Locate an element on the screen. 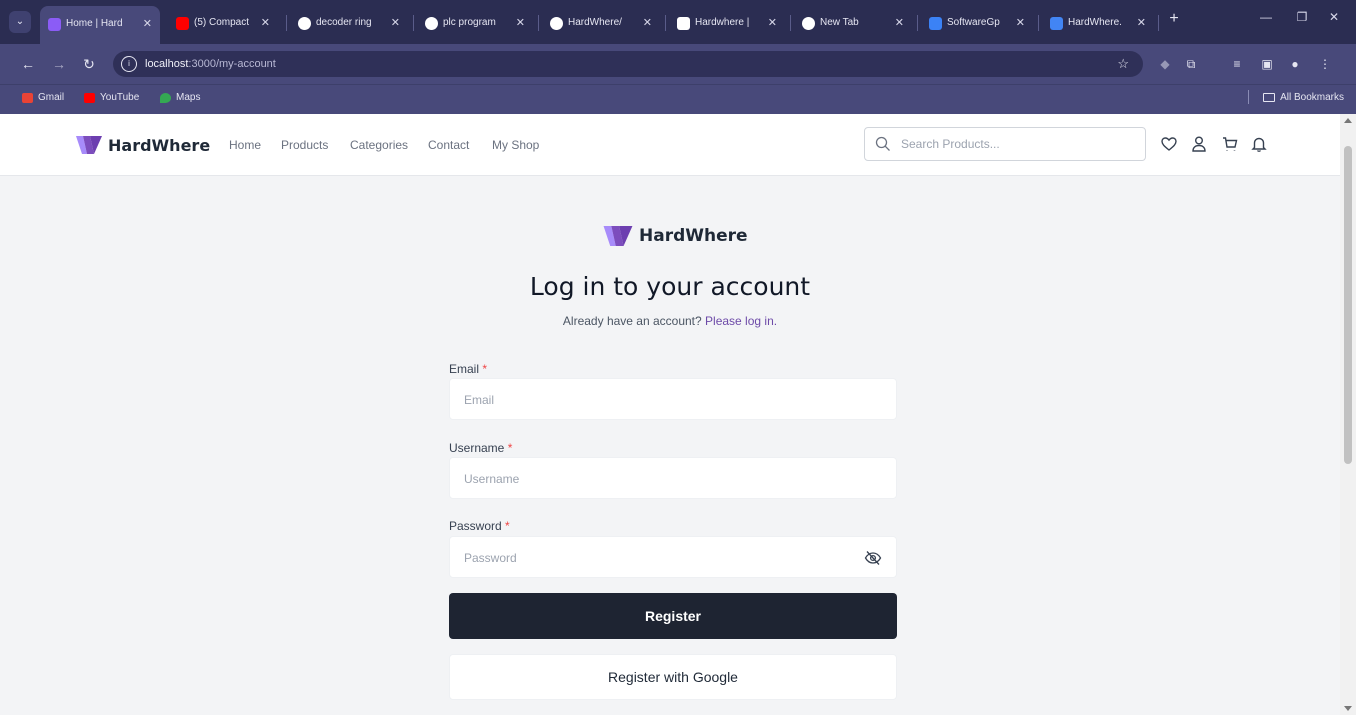 Image resolution: width=1356 pixels, height=715 pixels. tab-title: Hardwhere | is located at coordinates (722, 22).